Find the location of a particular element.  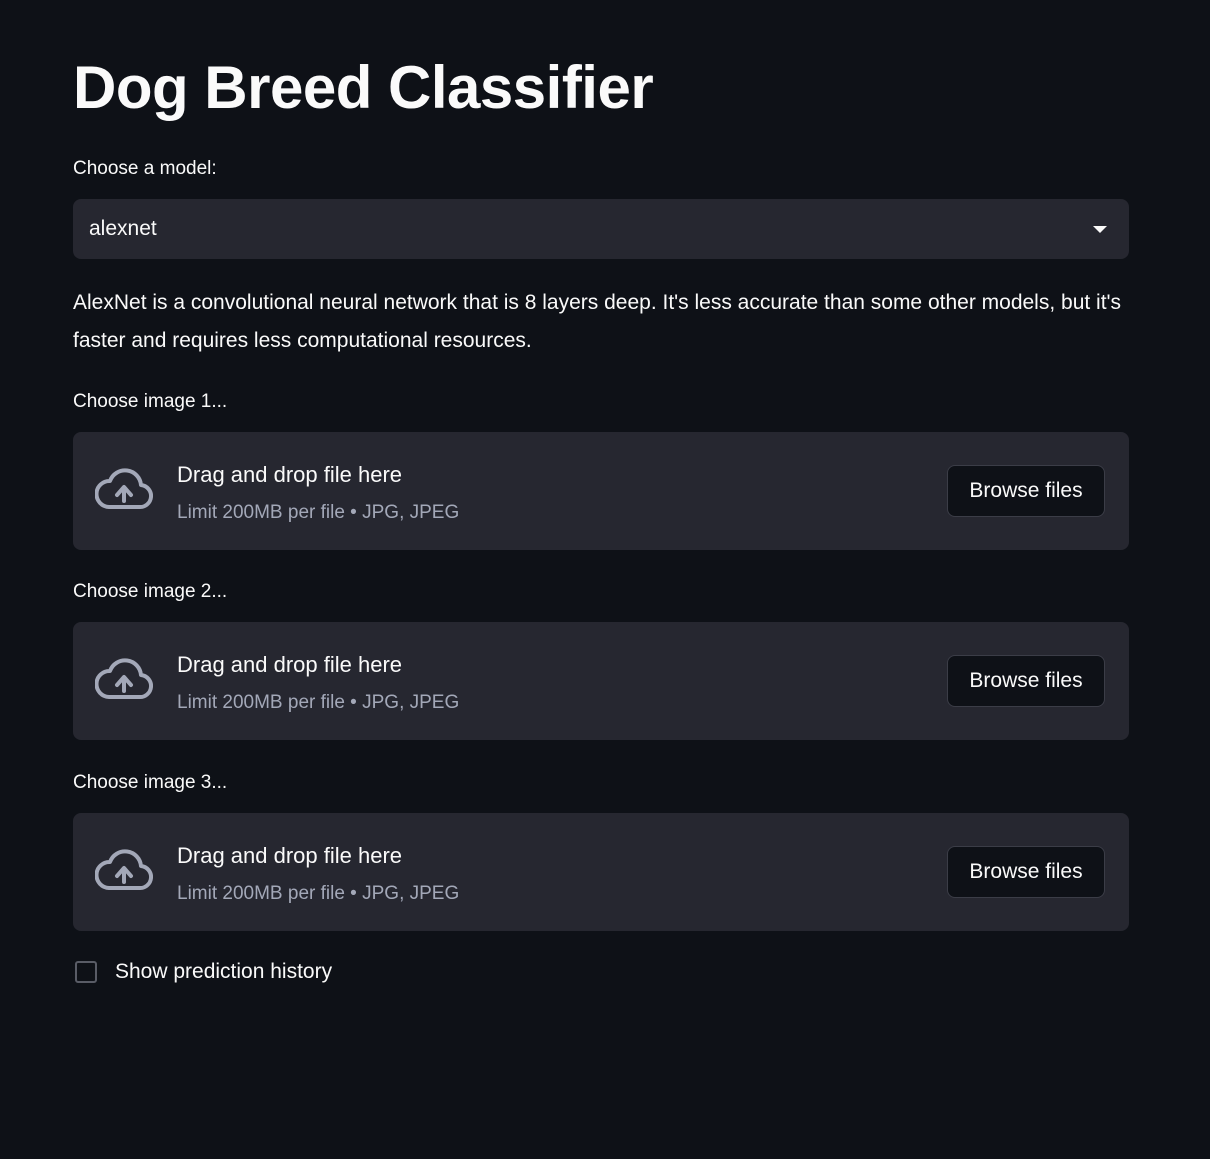

chevron-down-icon is located at coordinates (1100, 229).